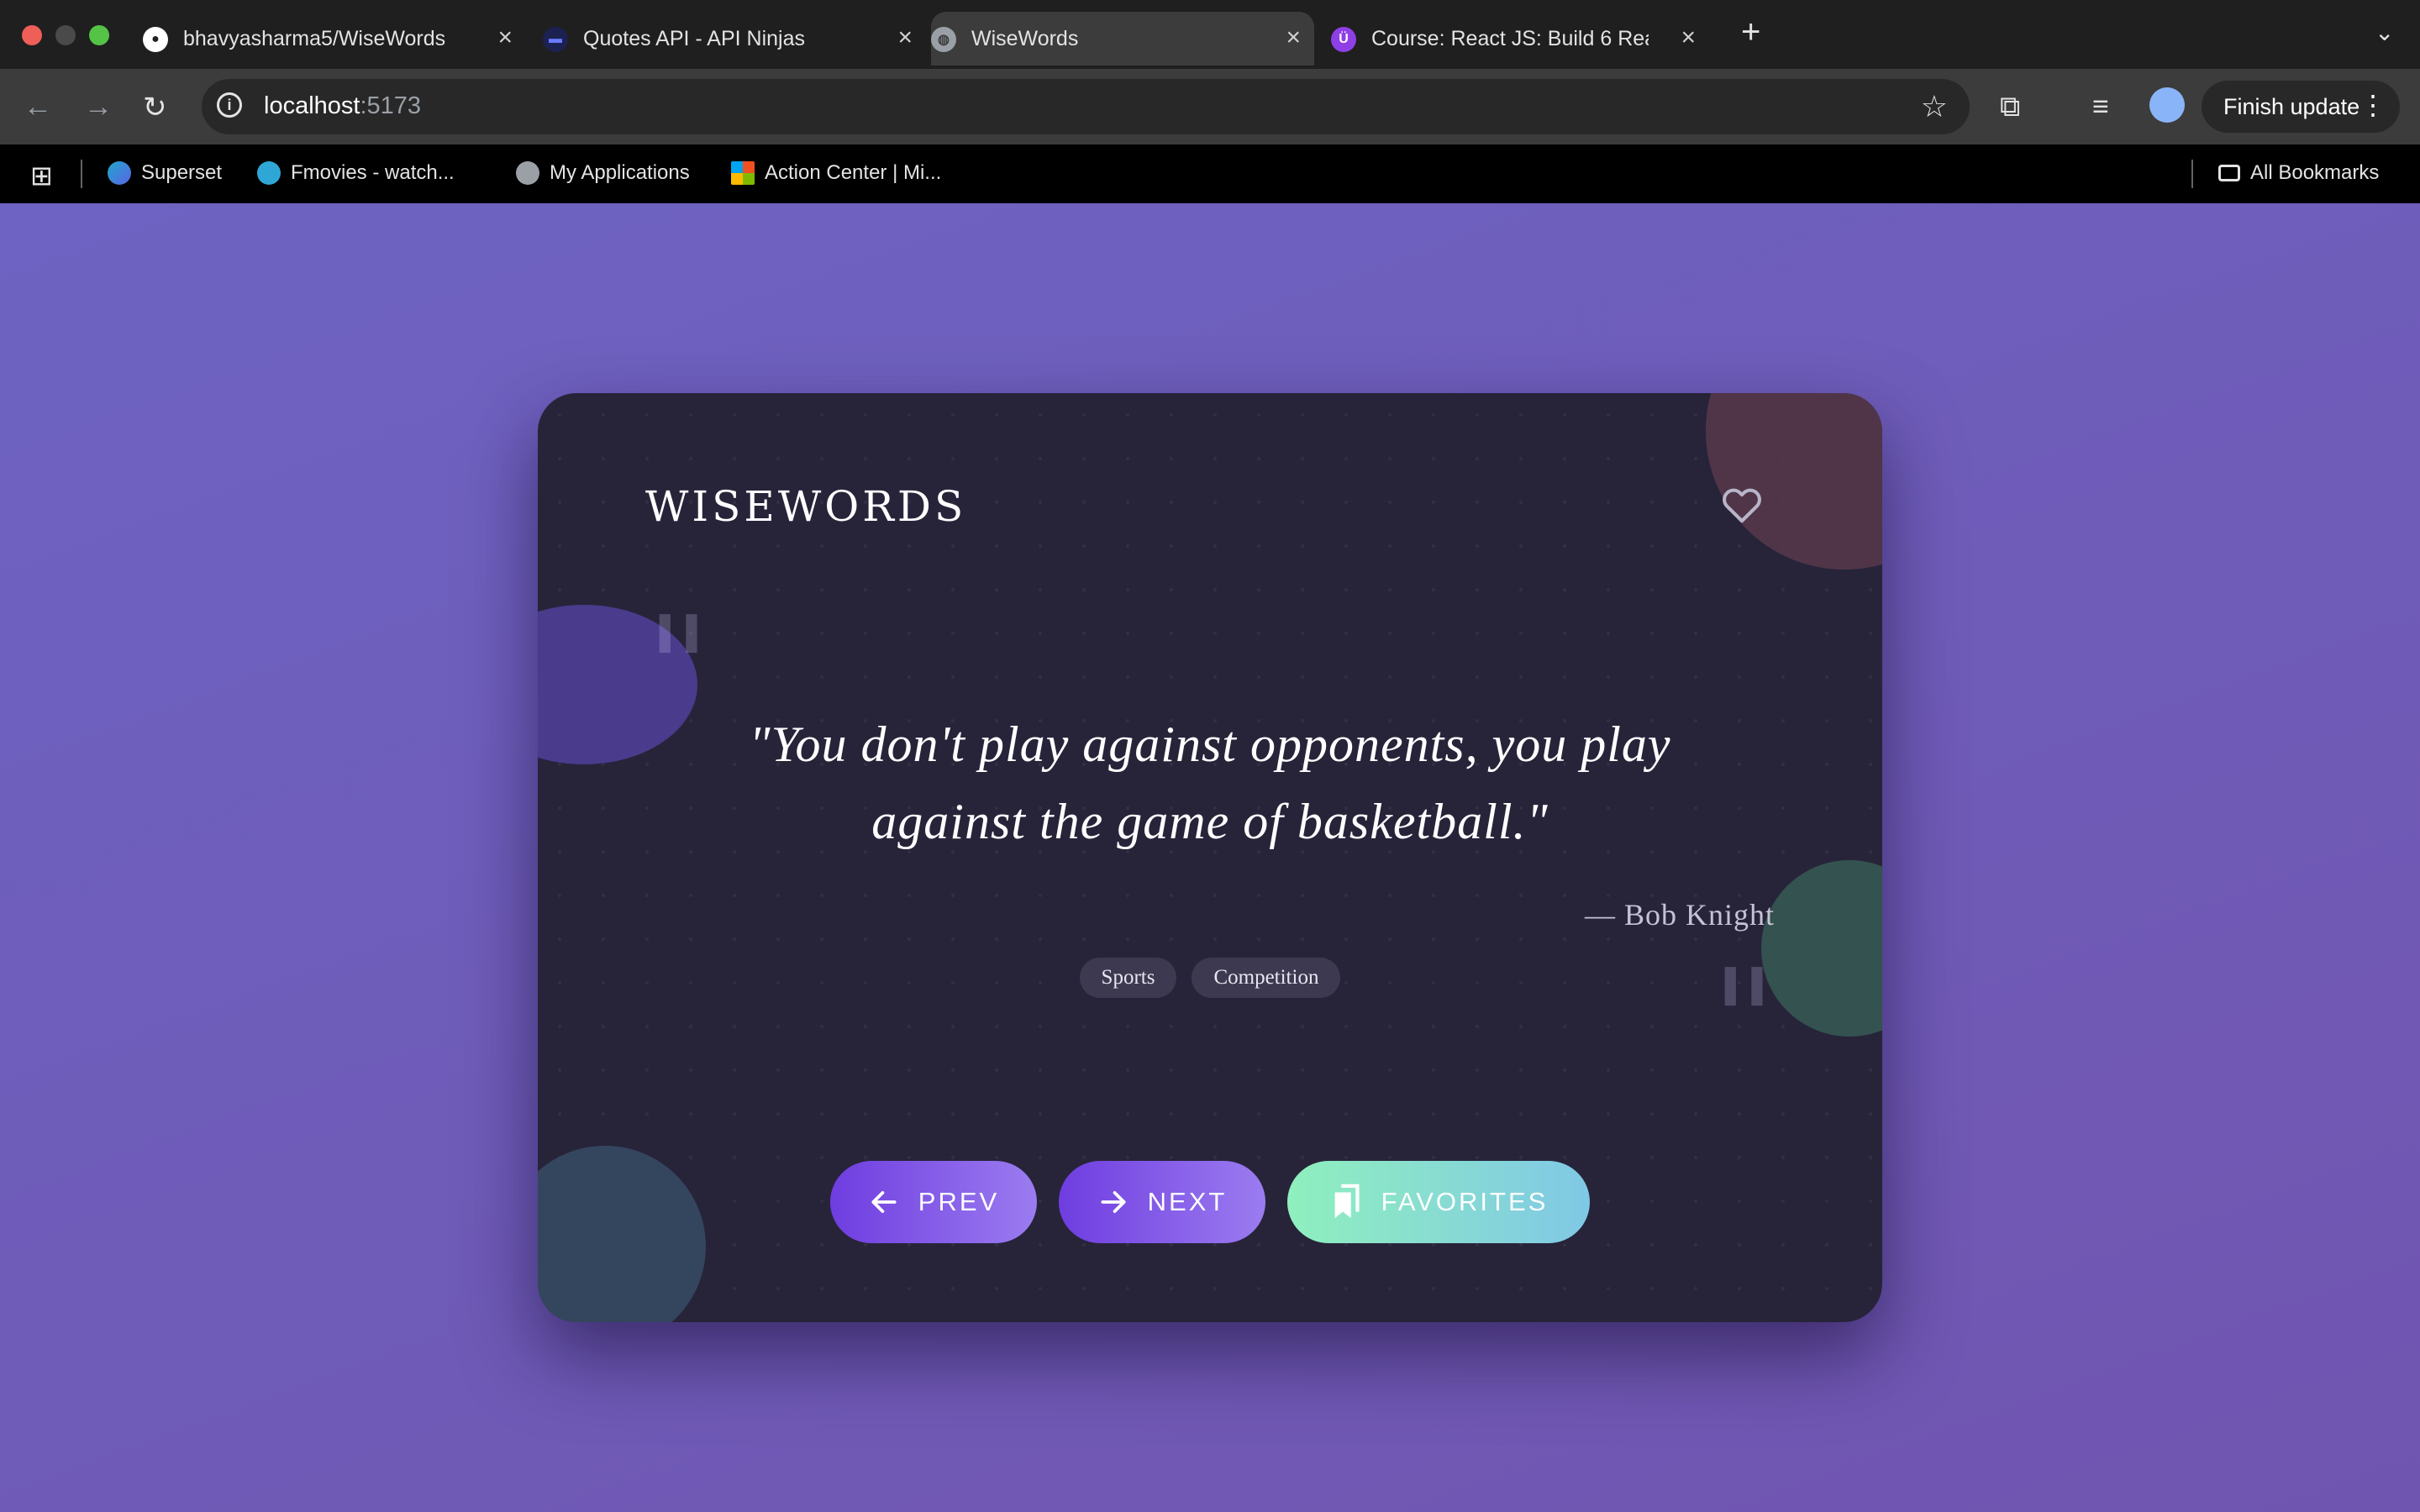 Image resolution: width=2420 pixels, height=1512 pixels. What do you see at coordinates (314, 38) in the screenshot?
I see `tab-label: bhavyasharma5/WiseWords` at bounding box center [314, 38].